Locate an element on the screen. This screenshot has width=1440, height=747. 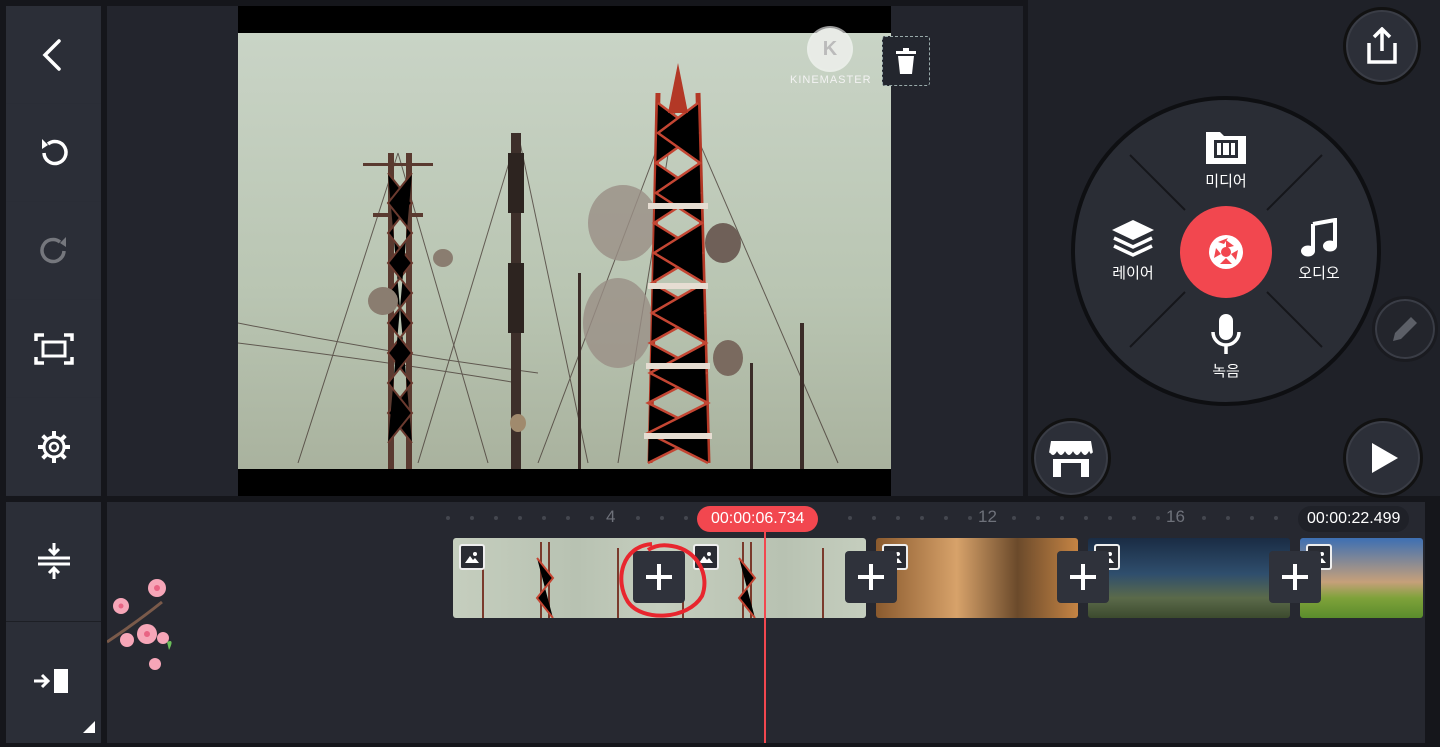
store-icon is located at coordinates (1071, 459).